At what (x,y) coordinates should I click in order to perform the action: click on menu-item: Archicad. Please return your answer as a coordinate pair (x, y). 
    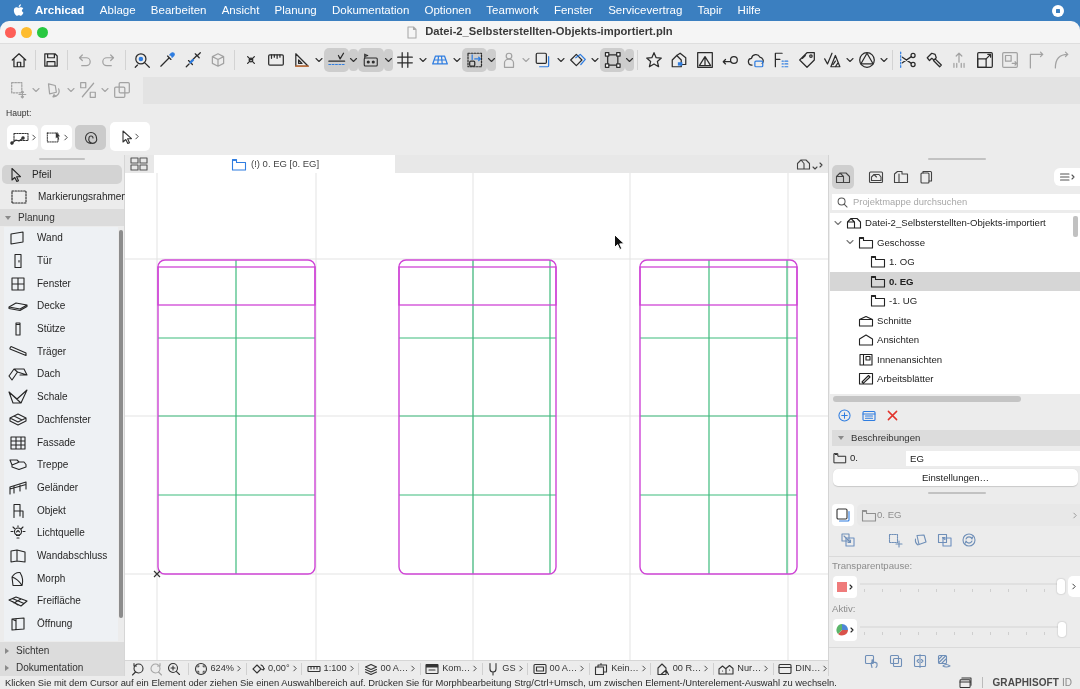
    Looking at the image, I should click on (59, 10).